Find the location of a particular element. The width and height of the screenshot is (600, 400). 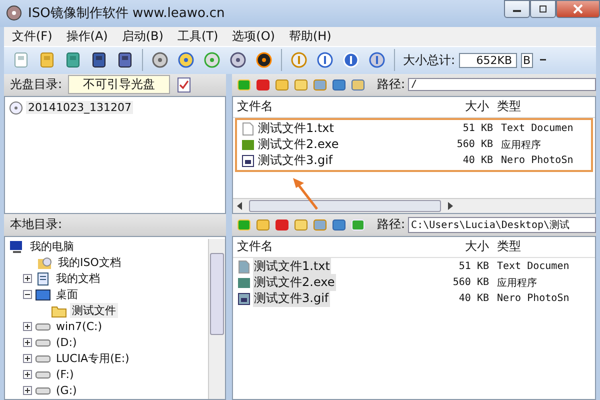

minimize-button is located at coordinates (517, 9).